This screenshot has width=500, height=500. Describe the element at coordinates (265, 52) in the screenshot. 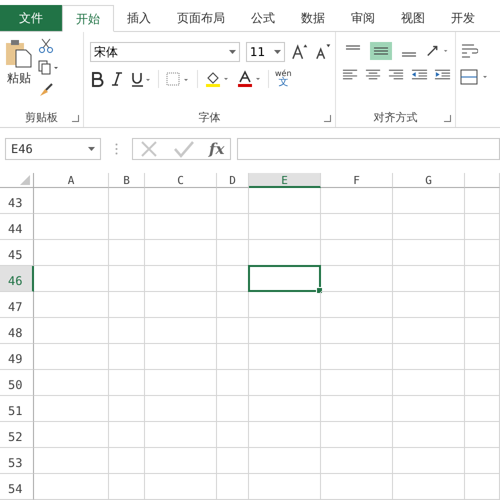

I see `font-size-field: 11` at that location.